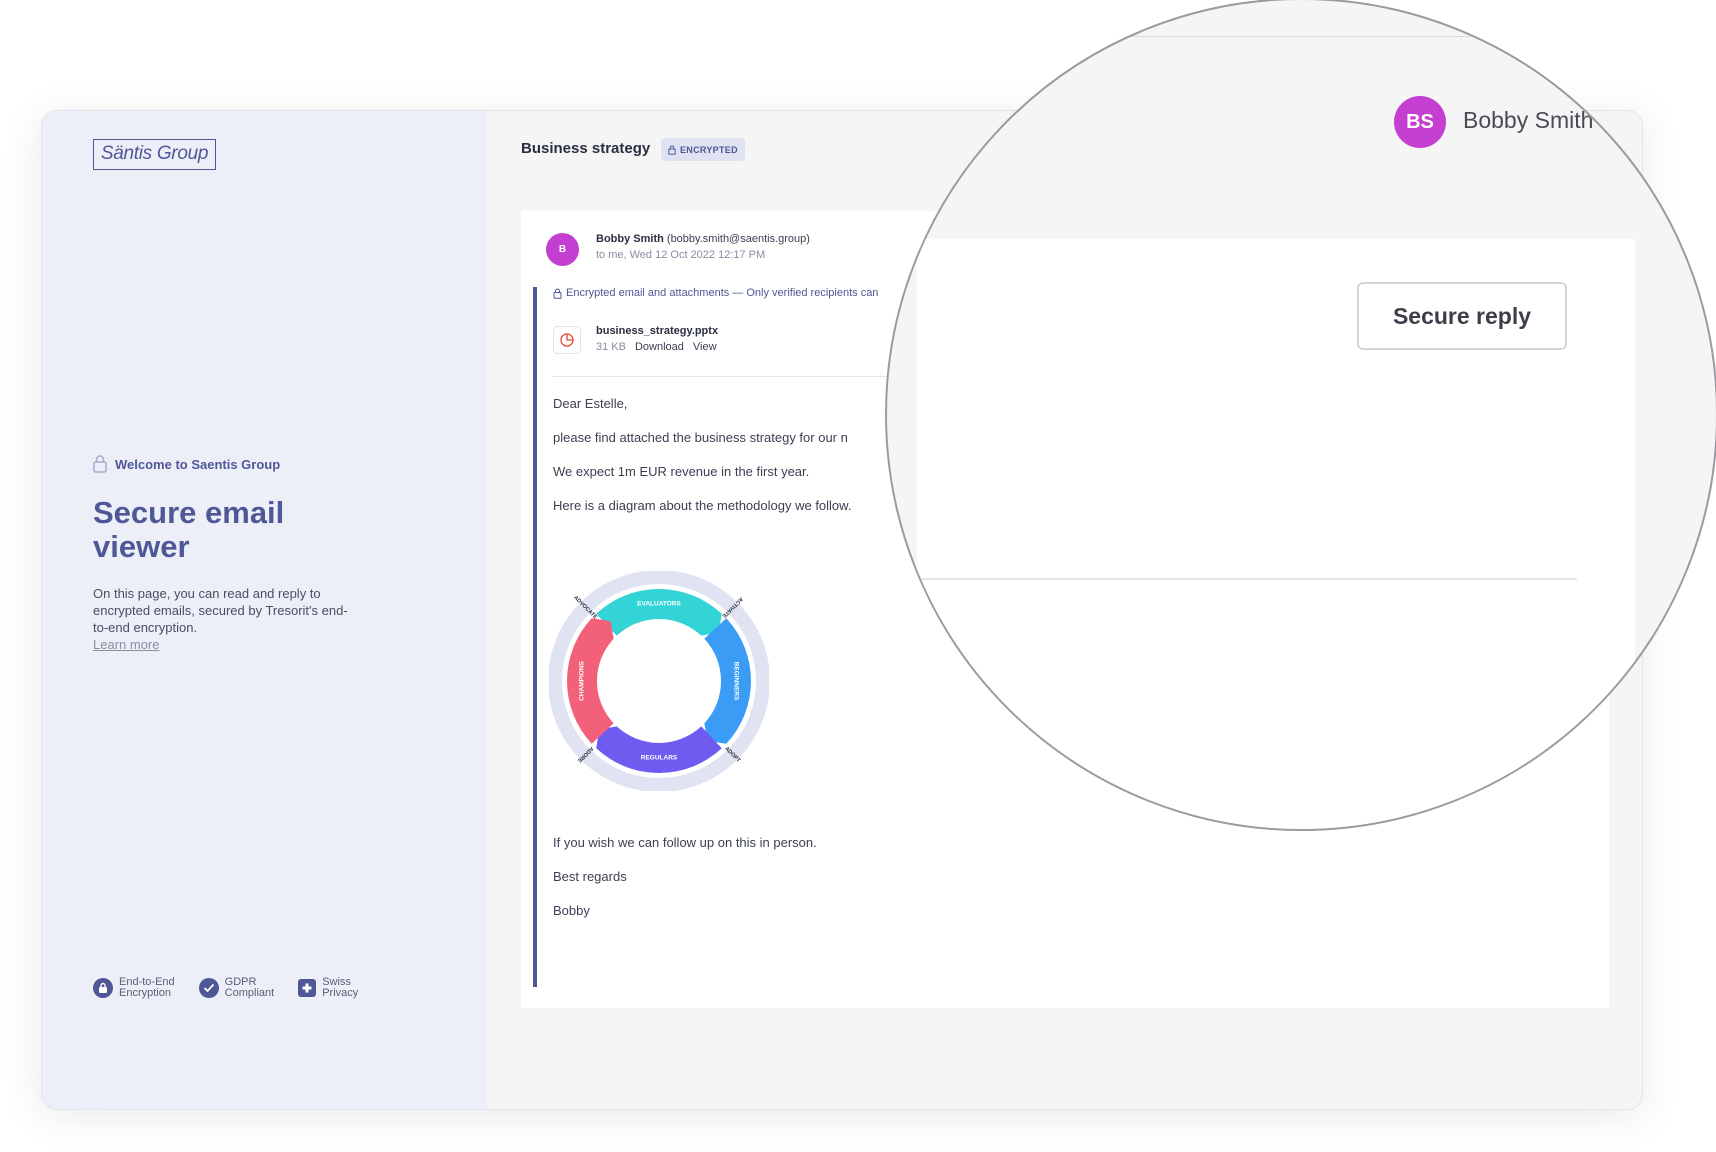 Image resolution: width=1716 pixels, height=1152 pixels. Describe the element at coordinates (738, 239) in the screenshot. I see `sender-email: (bobby.smith@saentis.group)` at that location.